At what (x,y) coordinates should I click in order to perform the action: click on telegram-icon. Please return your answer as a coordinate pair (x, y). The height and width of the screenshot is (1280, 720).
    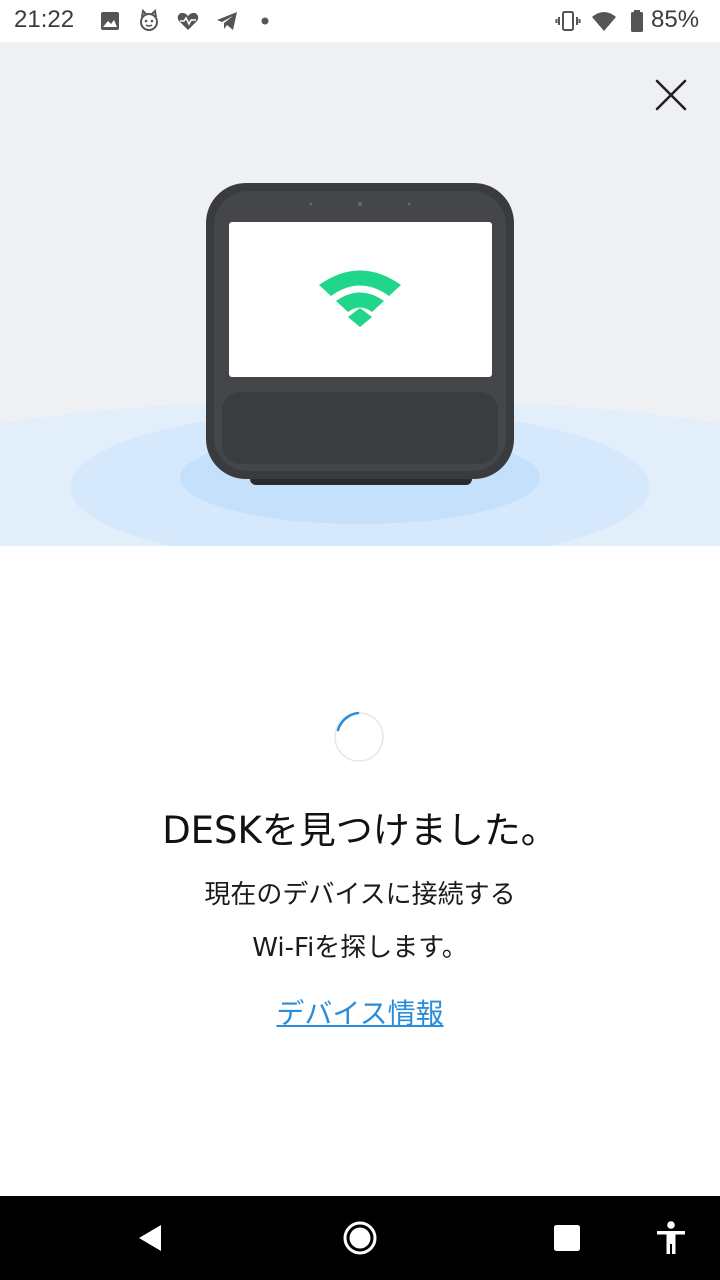
    Looking at the image, I should click on (227, 21).